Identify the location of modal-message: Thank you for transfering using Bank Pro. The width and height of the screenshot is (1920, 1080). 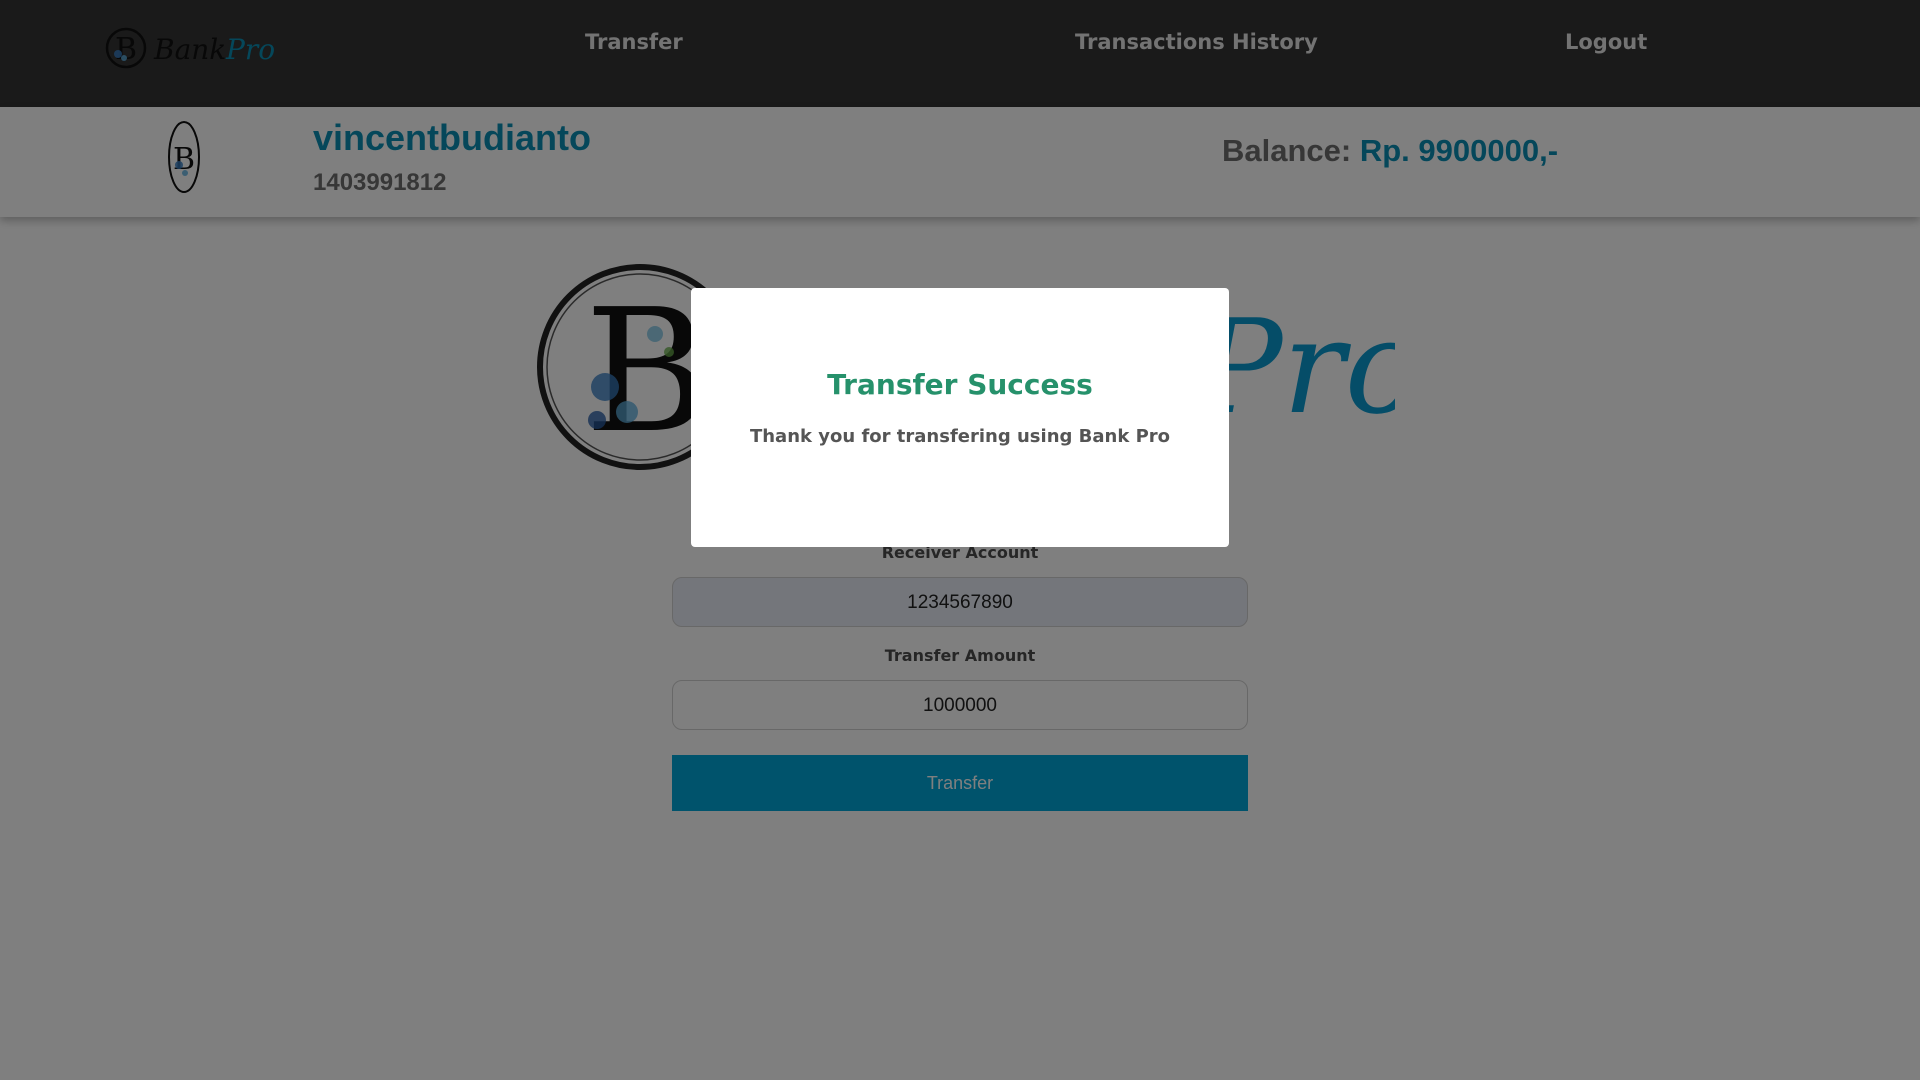
(960, 436).